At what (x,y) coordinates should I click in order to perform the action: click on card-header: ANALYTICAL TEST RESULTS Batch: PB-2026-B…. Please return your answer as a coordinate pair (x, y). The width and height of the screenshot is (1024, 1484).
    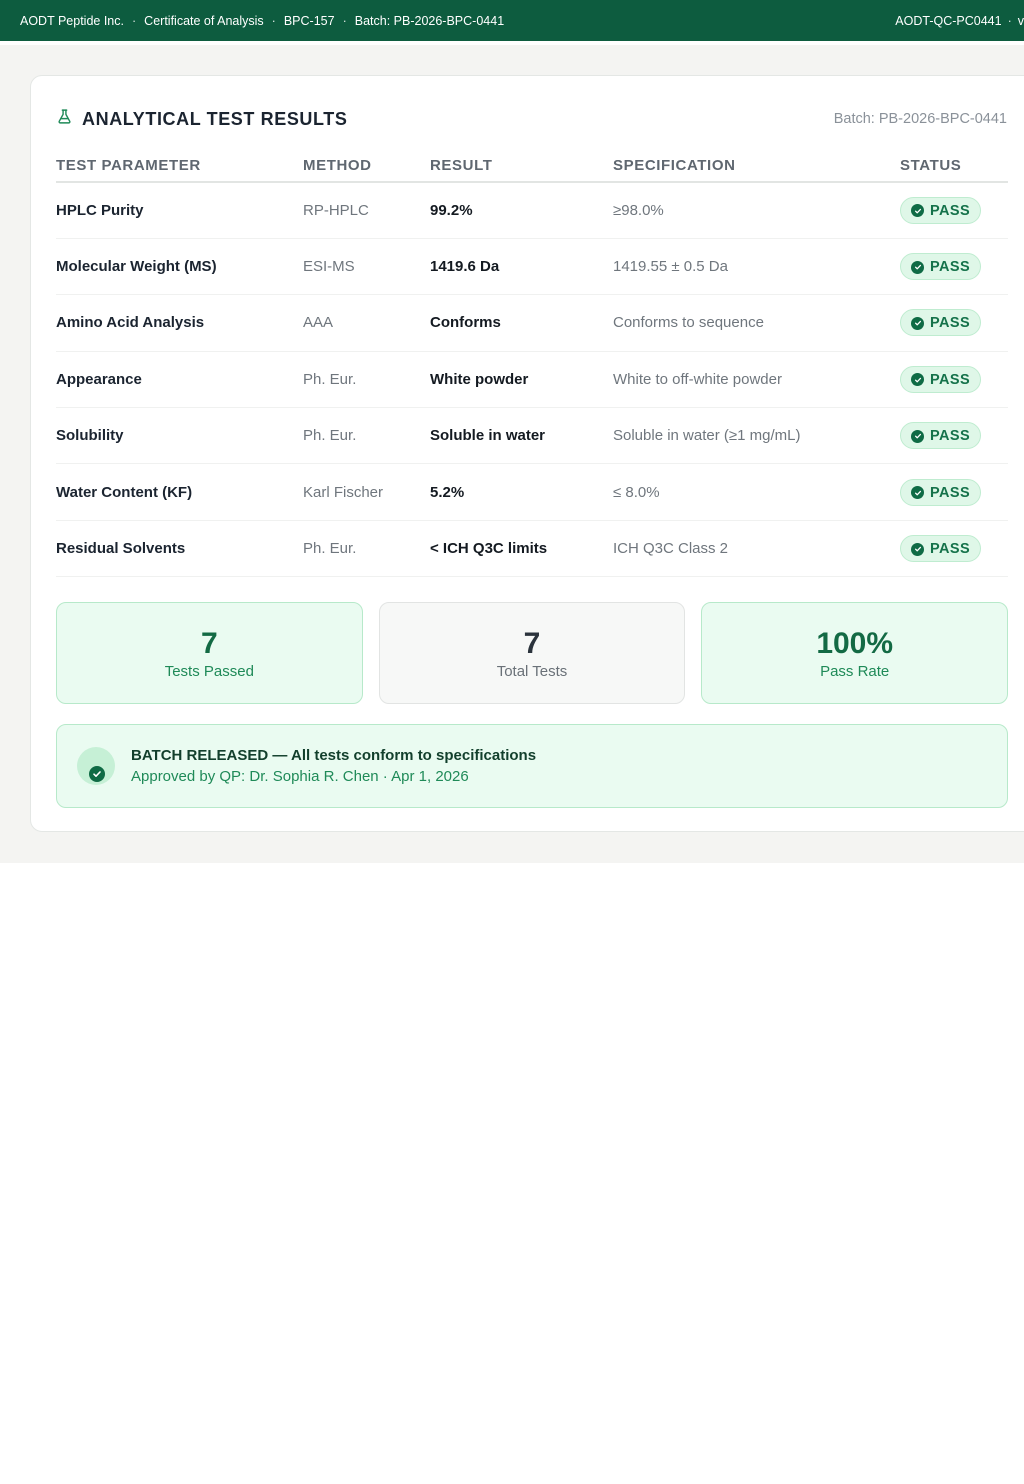
    Looking at the image, I should click on (531, 119).